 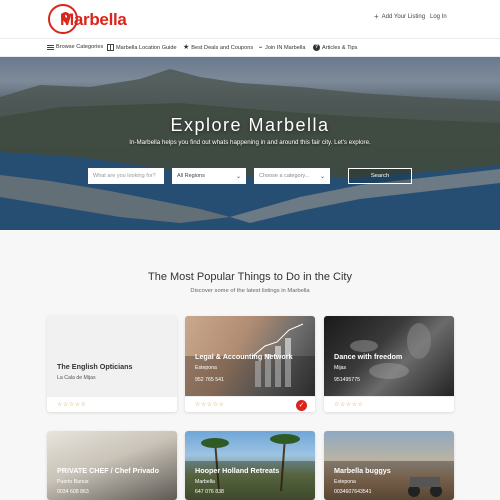 I want to click on login-link: Log In, so click(x=438, y=17).